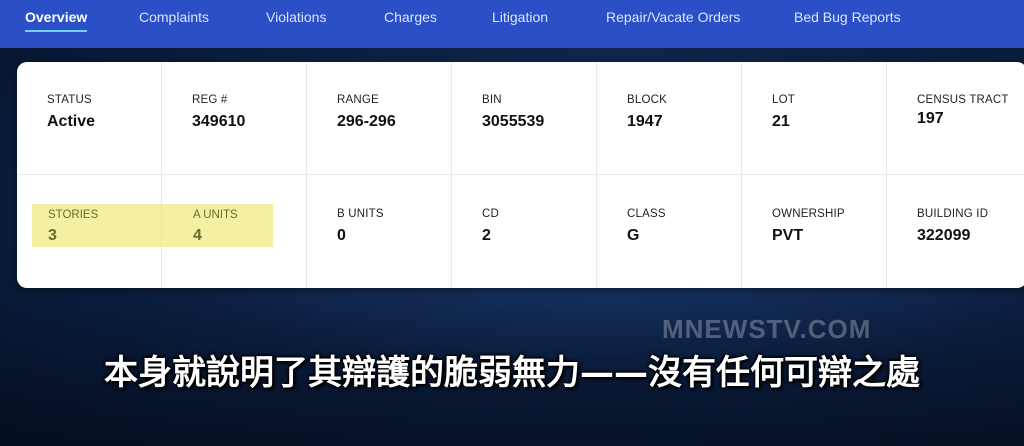 The image size is (1024, 446). Describe the element at coordinates (486, 235) in the screenshot. I see `field-value: 2` at that location.